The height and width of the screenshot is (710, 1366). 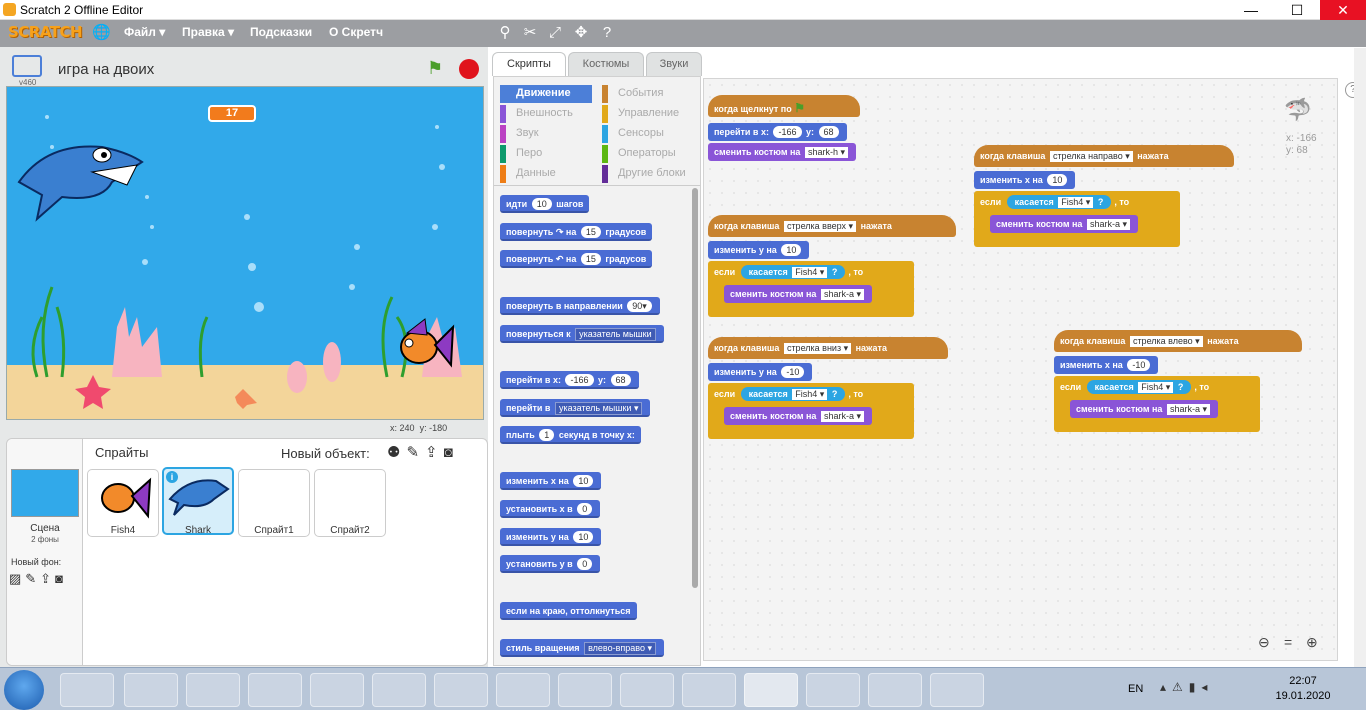 I want to click on tab-scripts: Скрипты, so click(x=529, y=64).